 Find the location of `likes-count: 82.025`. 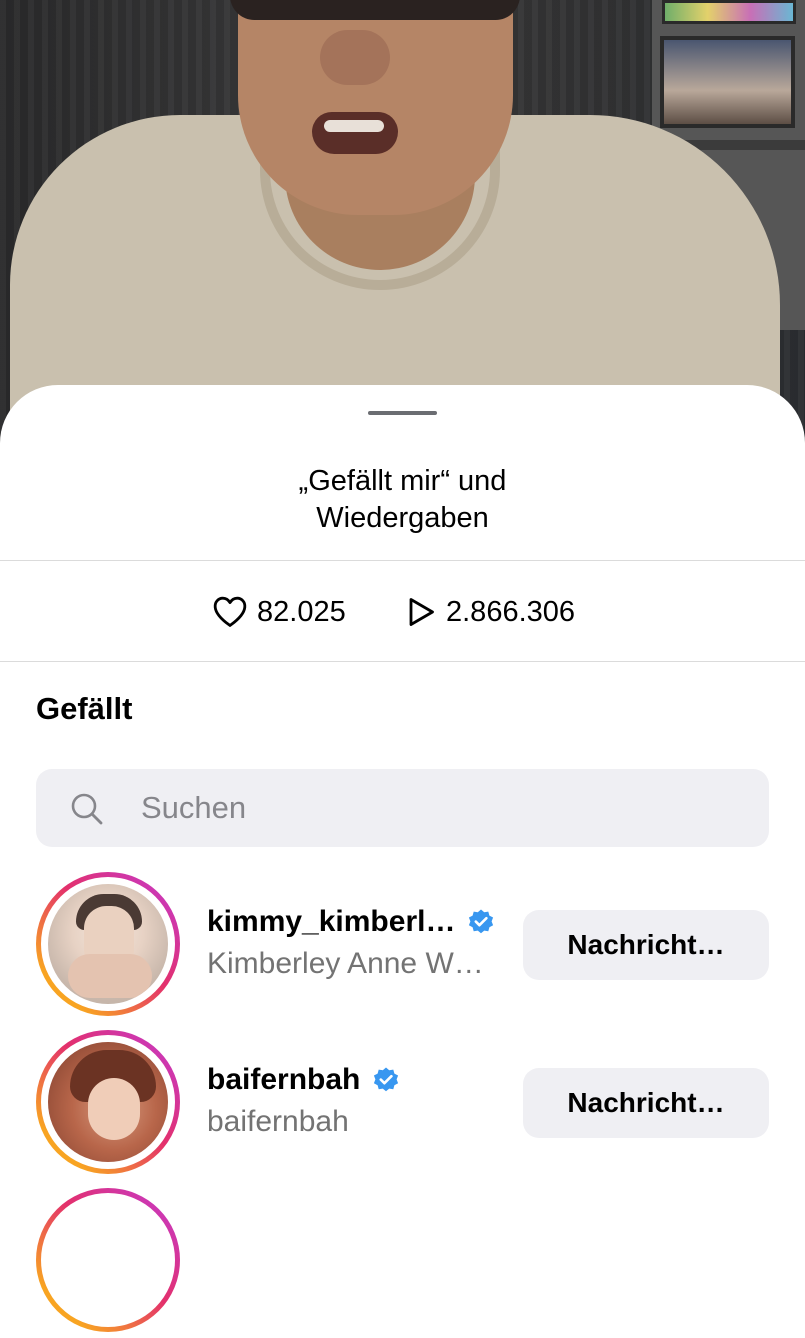

likes-count: 82.025 is located at coordinates (301, 612).